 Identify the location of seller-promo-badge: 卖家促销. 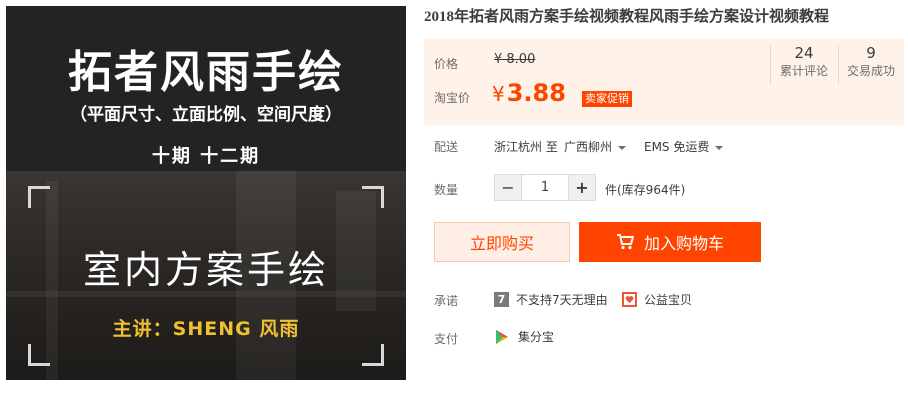
(607, 99).